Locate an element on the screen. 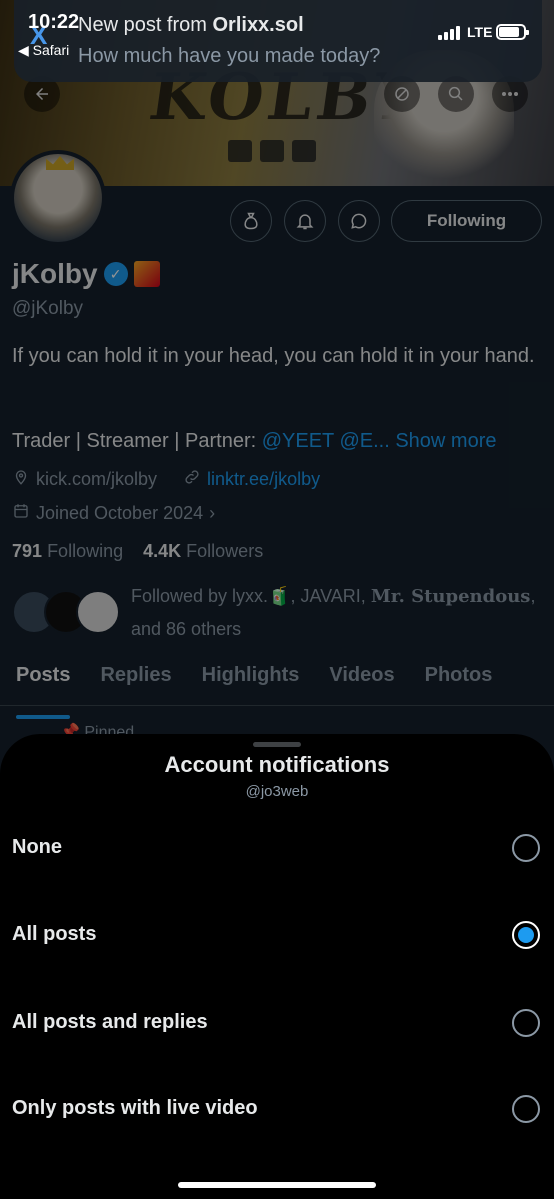 This screenshot has width=554, height=1199. sheet-grabber-handle is located at coordinates (277, 744).